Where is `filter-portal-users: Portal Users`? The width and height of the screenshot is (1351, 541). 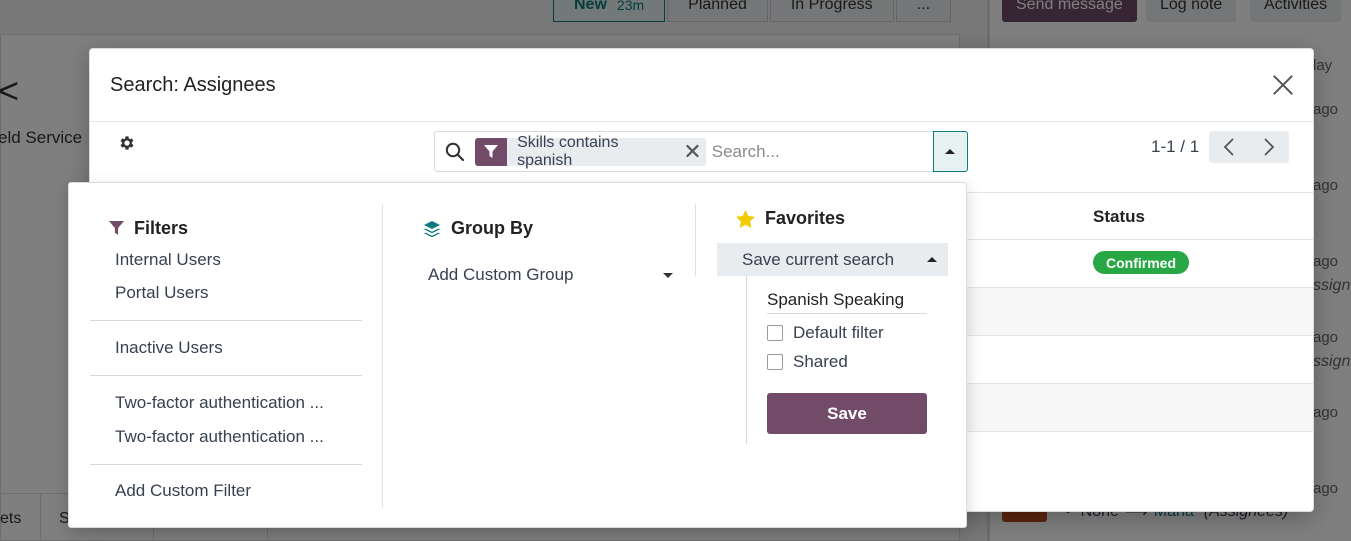
filter-portal-users: Portal Users is located at coordinates (162, 293).